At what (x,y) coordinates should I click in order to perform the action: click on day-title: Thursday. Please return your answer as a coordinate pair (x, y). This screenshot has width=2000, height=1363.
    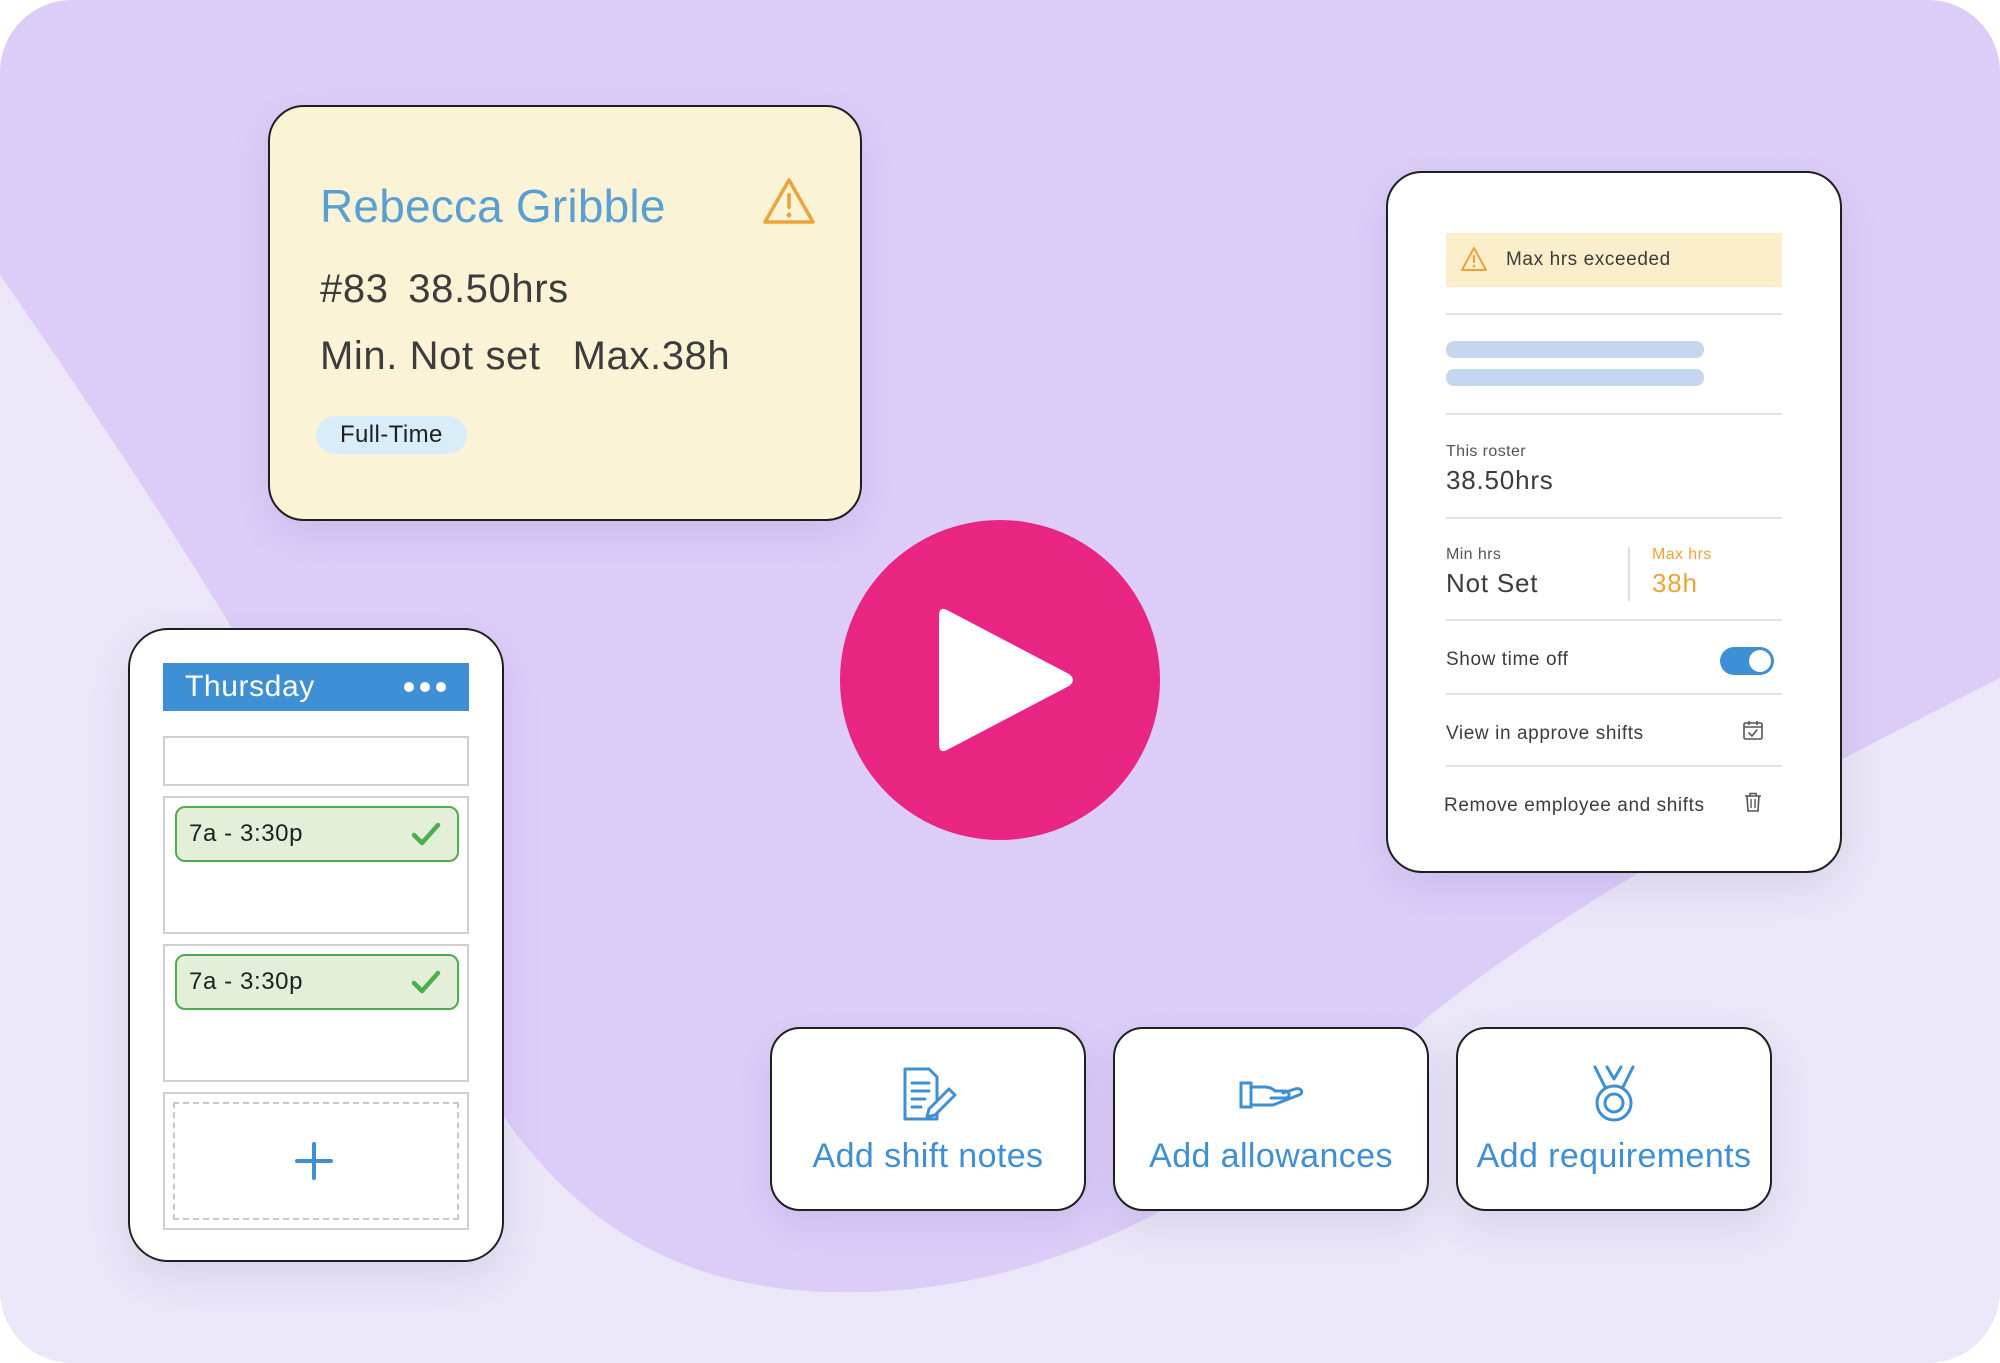
    Looking at the image, I should click on (250, 686).